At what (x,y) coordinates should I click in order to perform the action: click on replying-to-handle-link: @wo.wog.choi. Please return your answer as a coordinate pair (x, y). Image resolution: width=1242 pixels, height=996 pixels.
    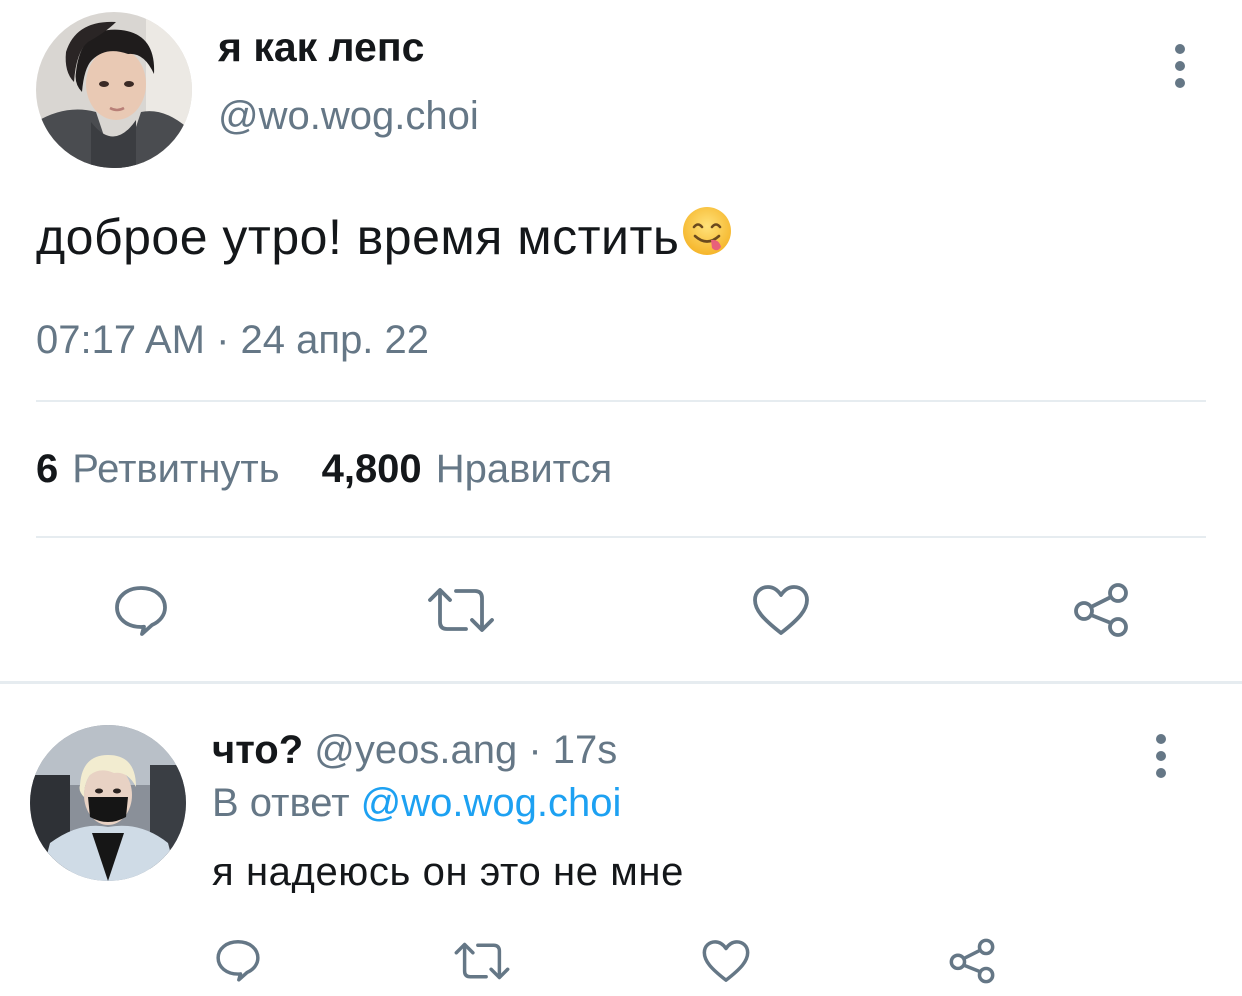
    Looking at the image, I should click on (491, 803).